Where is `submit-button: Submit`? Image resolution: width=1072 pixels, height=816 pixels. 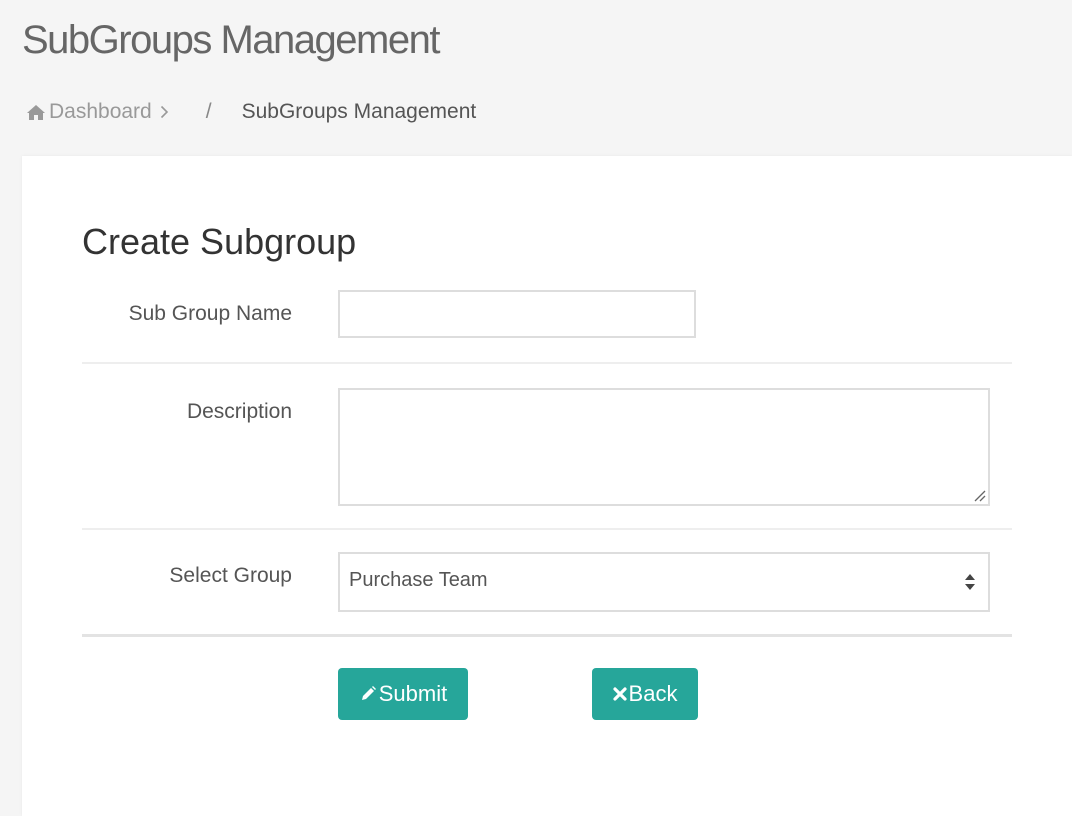 submit-button: Submit is located at coordinates (403, 694).